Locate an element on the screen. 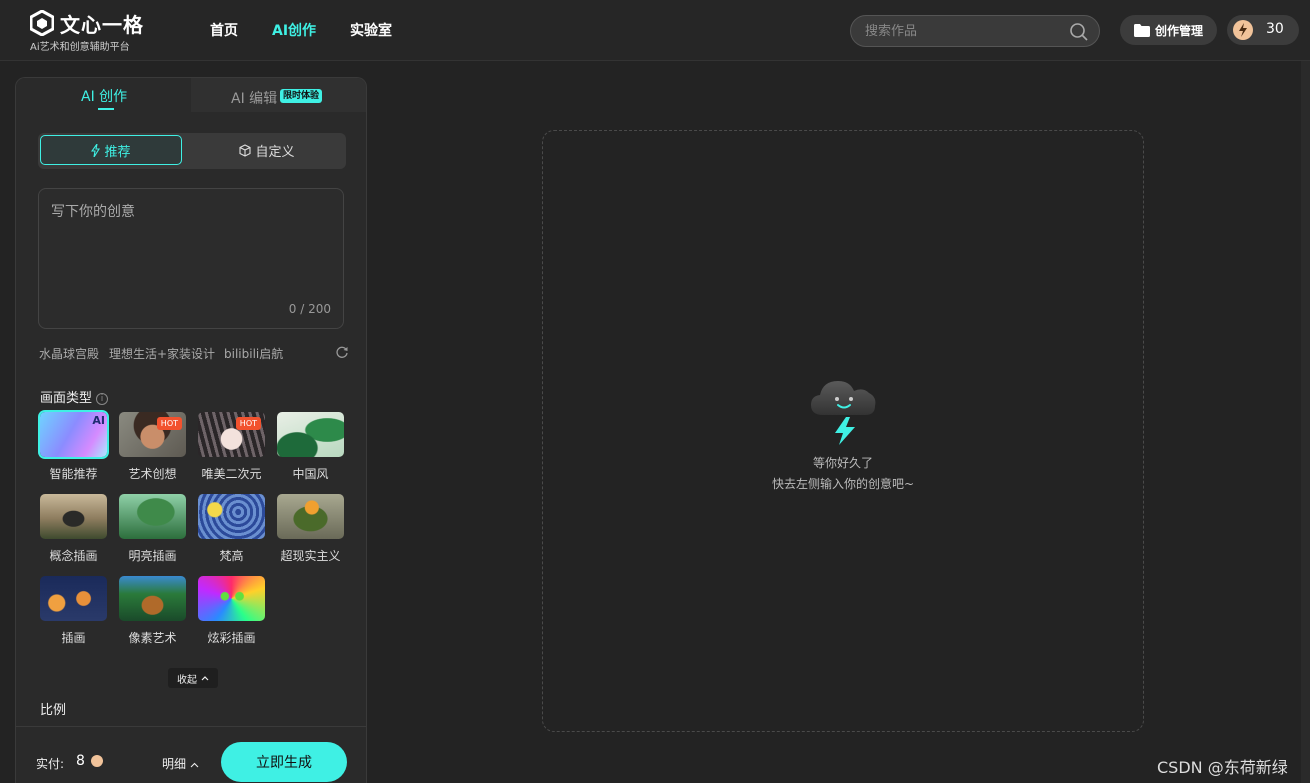  style-bright-illustration: 明亮插画 is located at coordinates (152, 529).